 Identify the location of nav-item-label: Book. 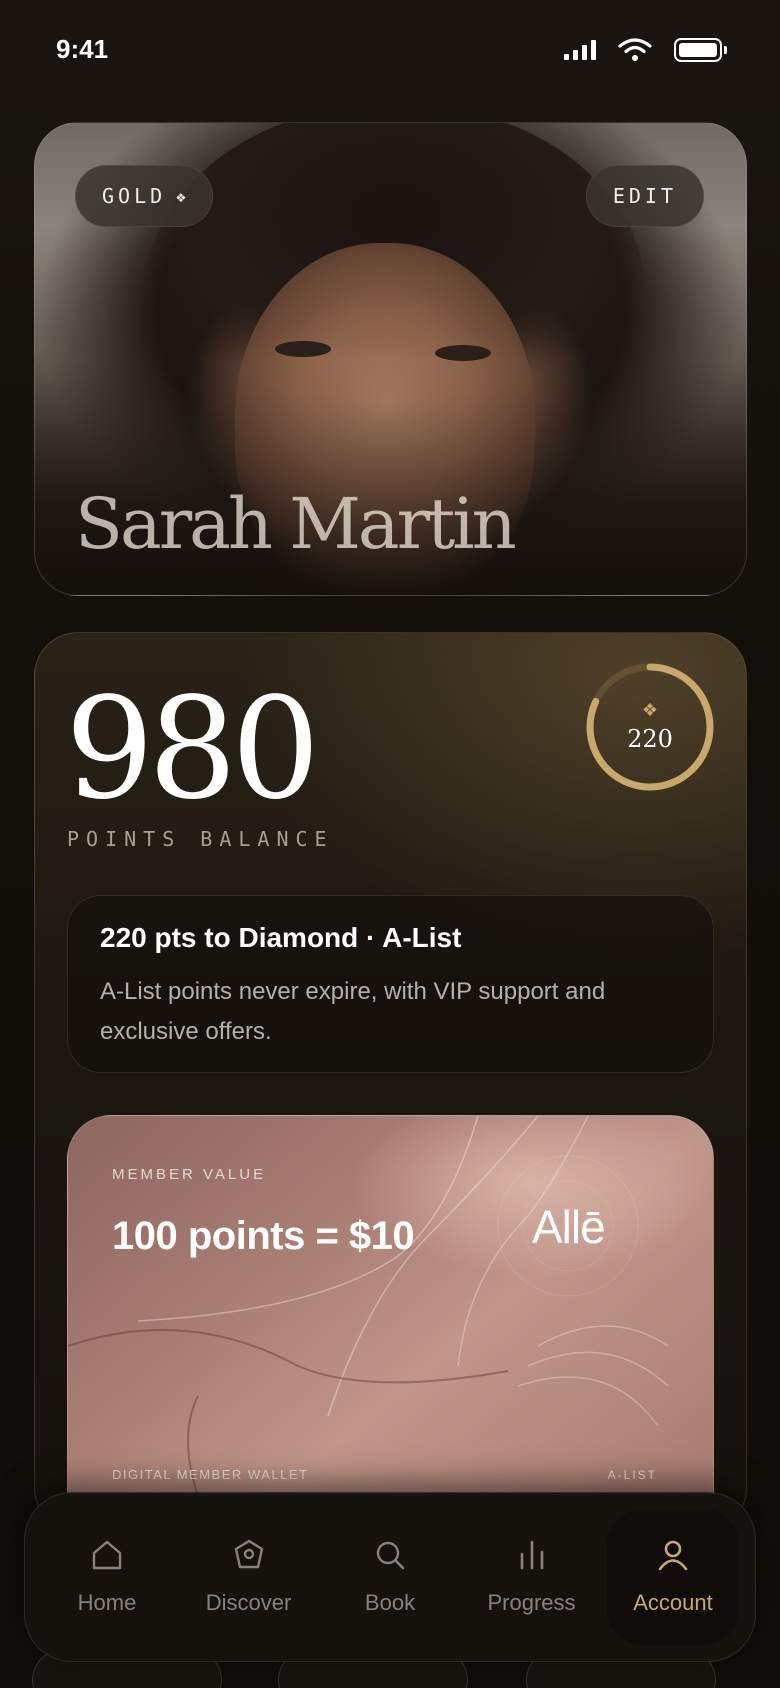
(390, 1602).